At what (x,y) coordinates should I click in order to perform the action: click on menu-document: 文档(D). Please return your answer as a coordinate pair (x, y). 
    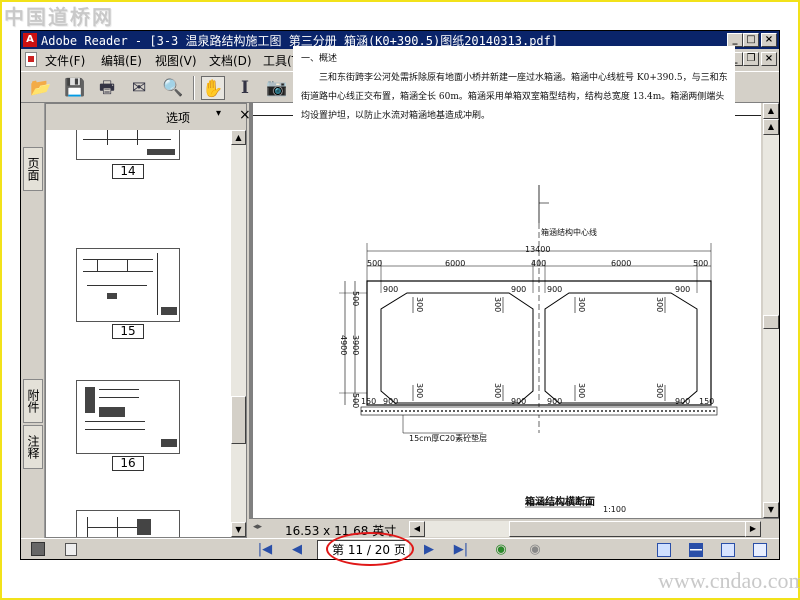
    Looking at the image, I should click on (230, 60).